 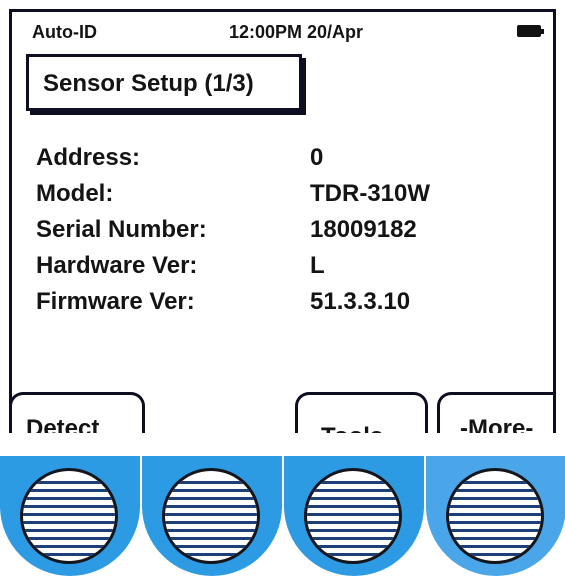 I want to click on softkey-detect: Detect, so click(x=78, y=412).